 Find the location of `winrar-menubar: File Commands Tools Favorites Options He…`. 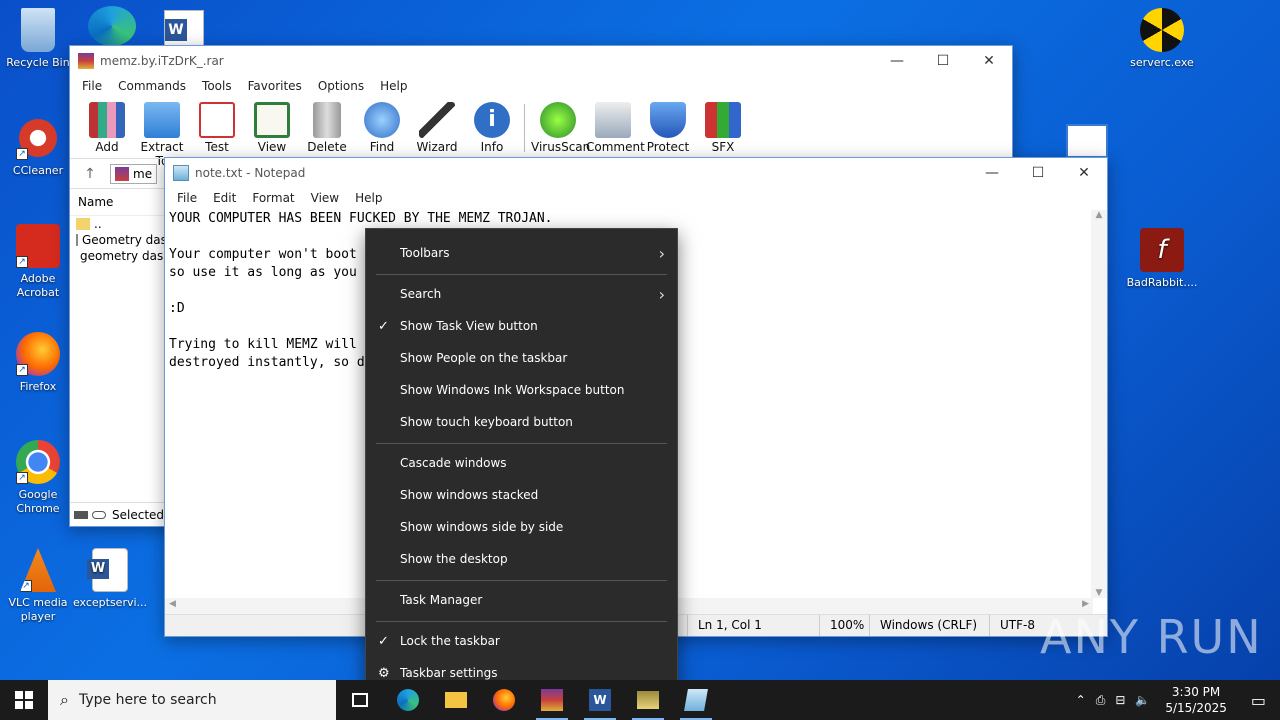

winrar-menubar: File Commands Tools Favorites Options He… is located at coordinates (541, 86).